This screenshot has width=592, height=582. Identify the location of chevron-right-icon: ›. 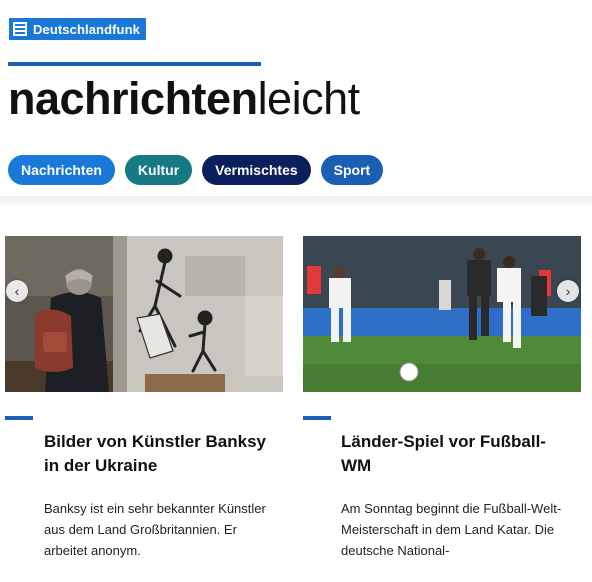
(568, 291).